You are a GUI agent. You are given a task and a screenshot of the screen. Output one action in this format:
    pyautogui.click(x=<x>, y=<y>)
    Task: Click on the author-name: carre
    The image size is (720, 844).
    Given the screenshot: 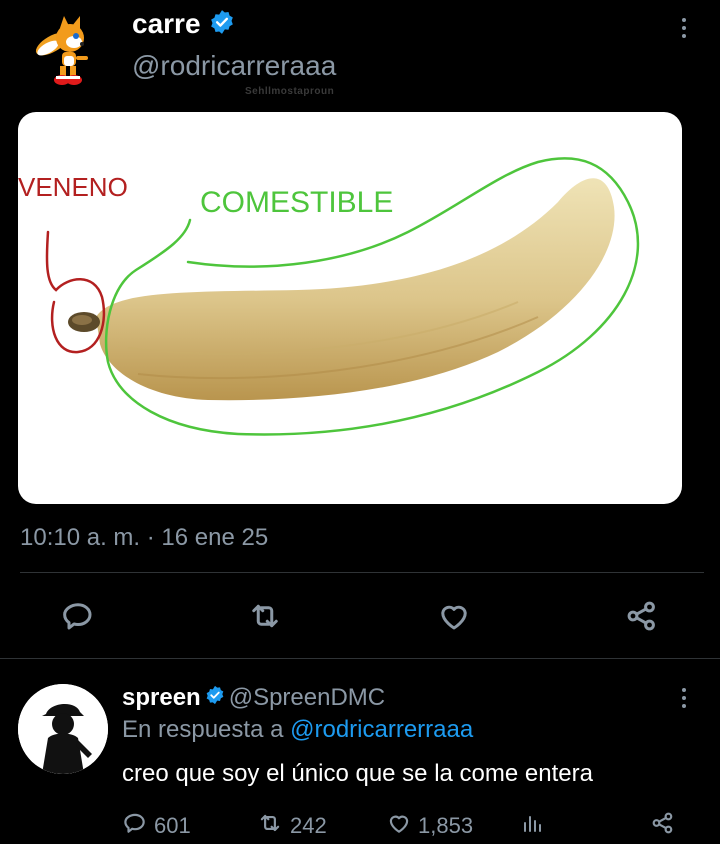 What is the action you would take?
    pyautogui.click(x=166, y=24)
    